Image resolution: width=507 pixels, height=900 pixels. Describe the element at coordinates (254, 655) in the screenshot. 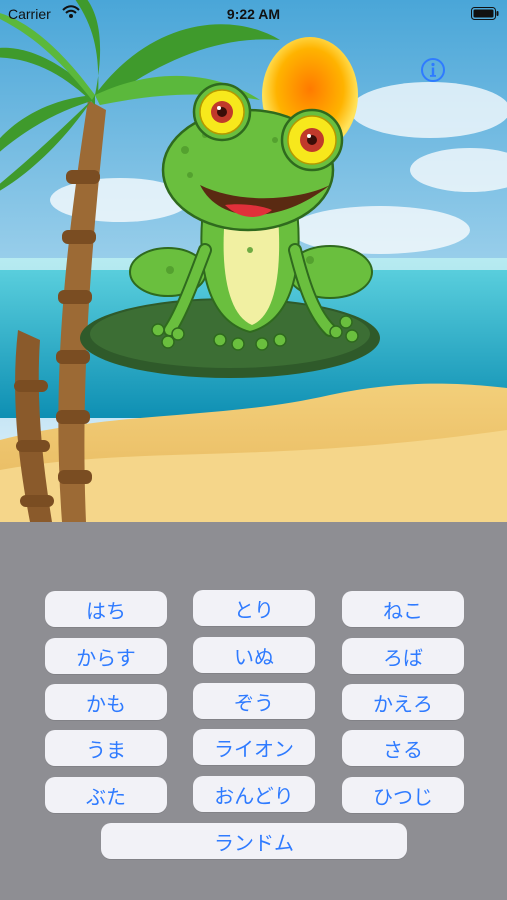

I see `animal-button-inu: いぬ` at that location.